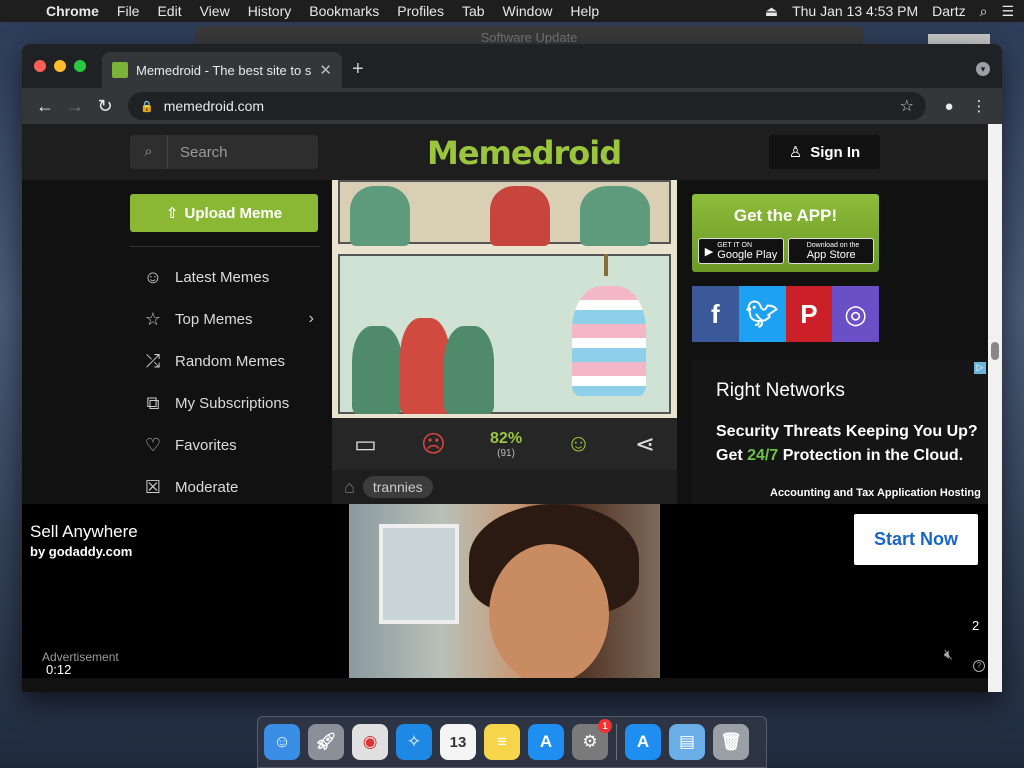 This screenshot has width=1024, height=768. What do you see at coordinates (282, 742) in the screenshot?
I see `finder-icon: ☺` at bounding box center [282, 742].